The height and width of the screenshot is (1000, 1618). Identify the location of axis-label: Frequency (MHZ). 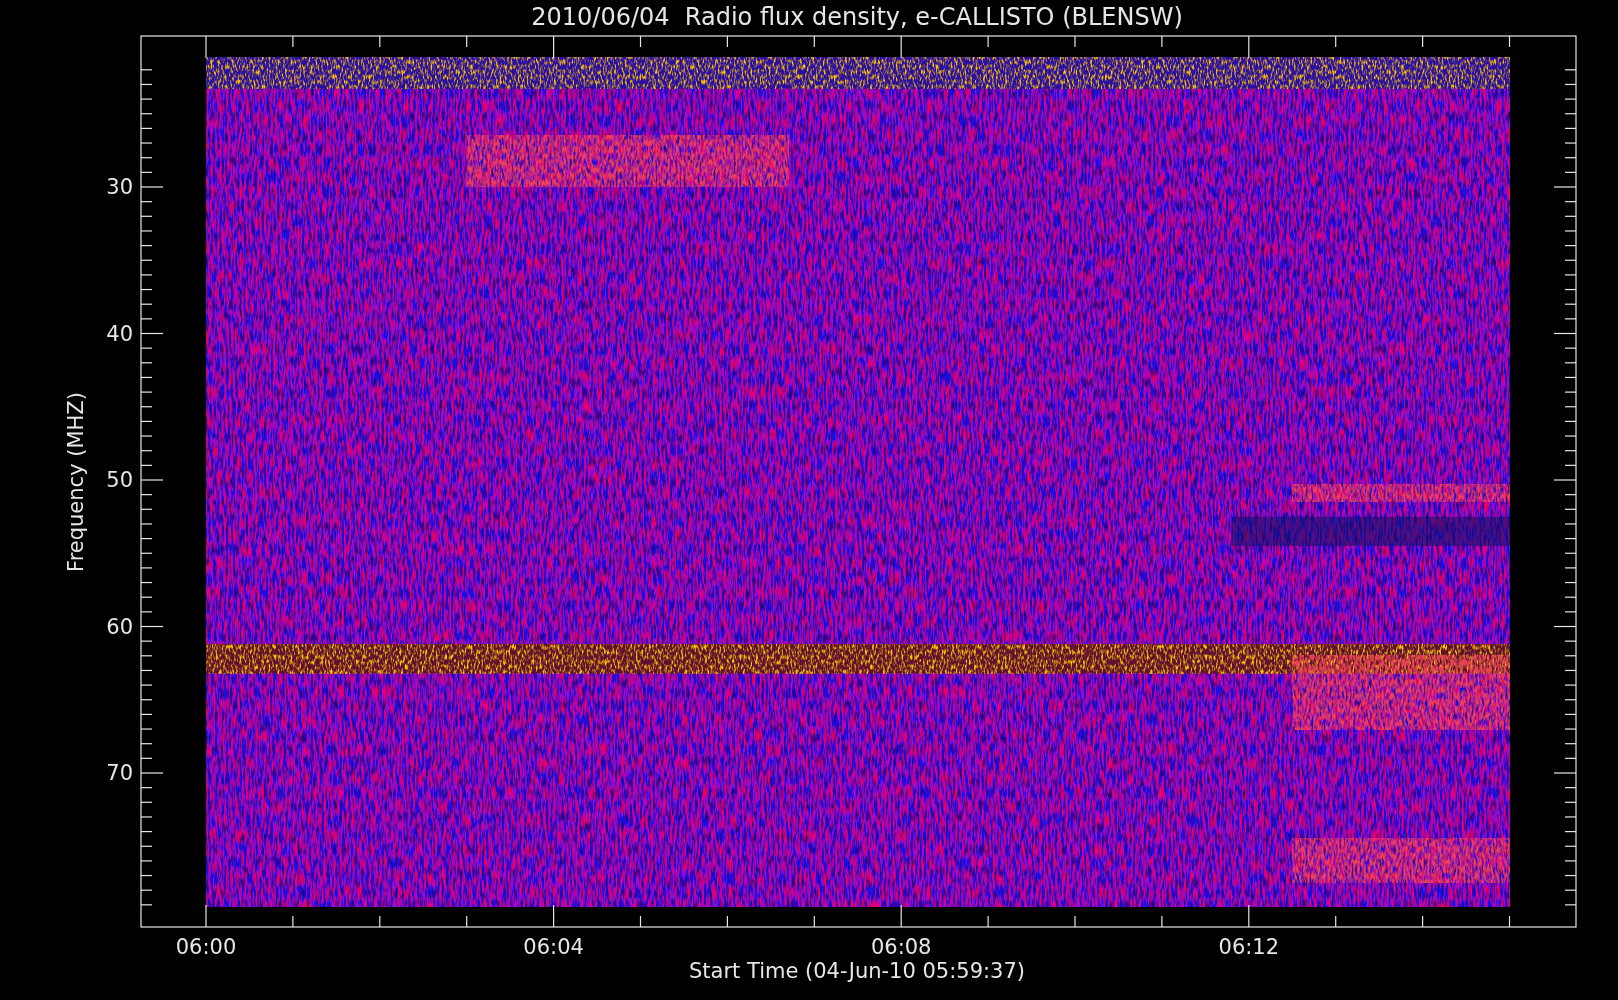
(76, 482).